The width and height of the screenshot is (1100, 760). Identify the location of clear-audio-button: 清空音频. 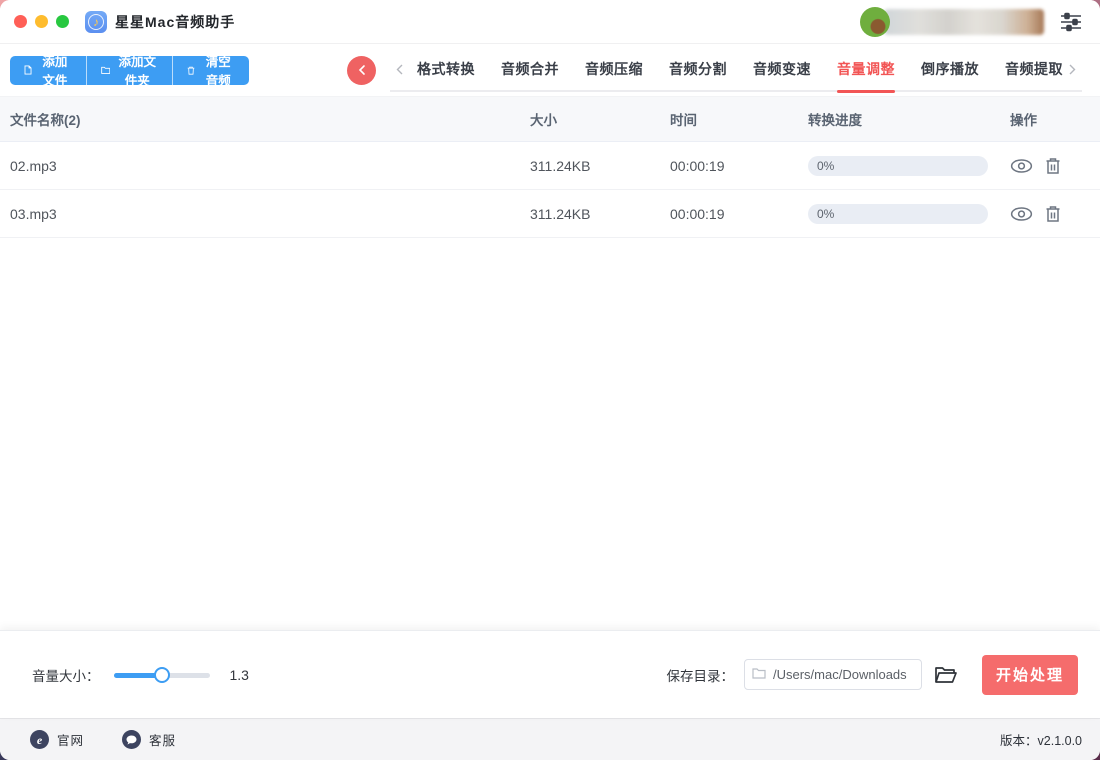
(210, 70).